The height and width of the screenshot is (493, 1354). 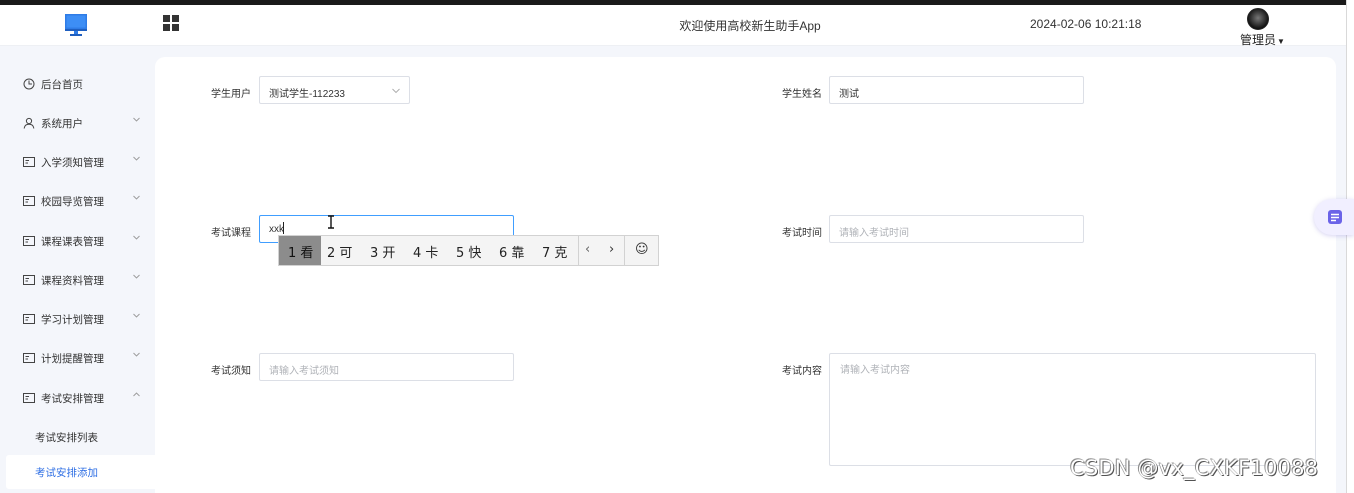 I want to click on sidebar-item-study-plan: 学习计划管理, so click(x=77, y=319).